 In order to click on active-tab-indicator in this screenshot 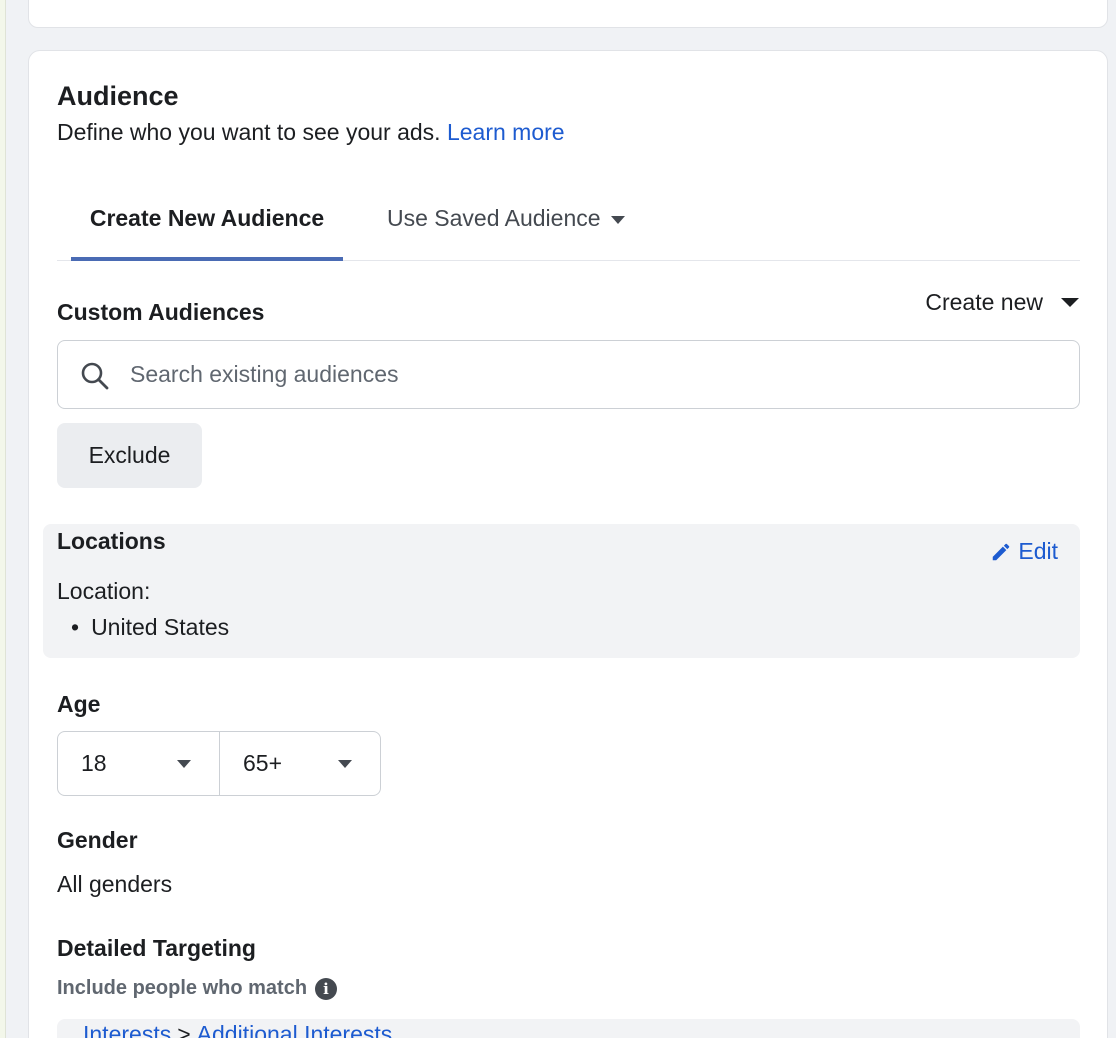, I will do `click(207, 259)`.